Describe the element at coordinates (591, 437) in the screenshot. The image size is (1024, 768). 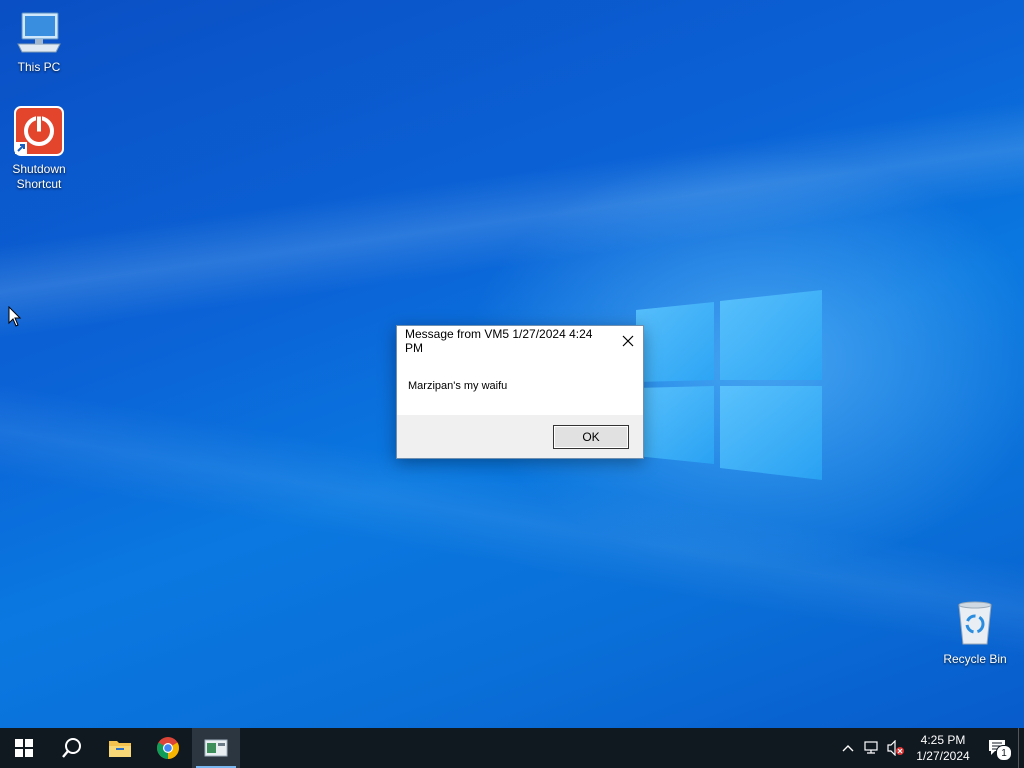
I see `ok-button: OK` at that location.